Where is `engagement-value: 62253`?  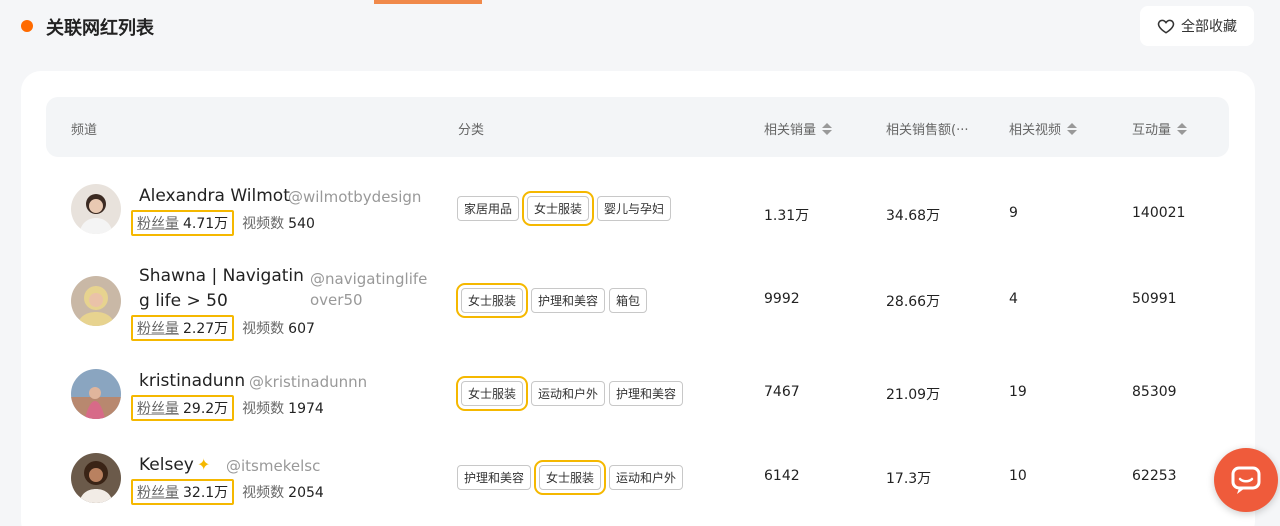
engagement-value: 62253 is located at coordinates (1154, 476).